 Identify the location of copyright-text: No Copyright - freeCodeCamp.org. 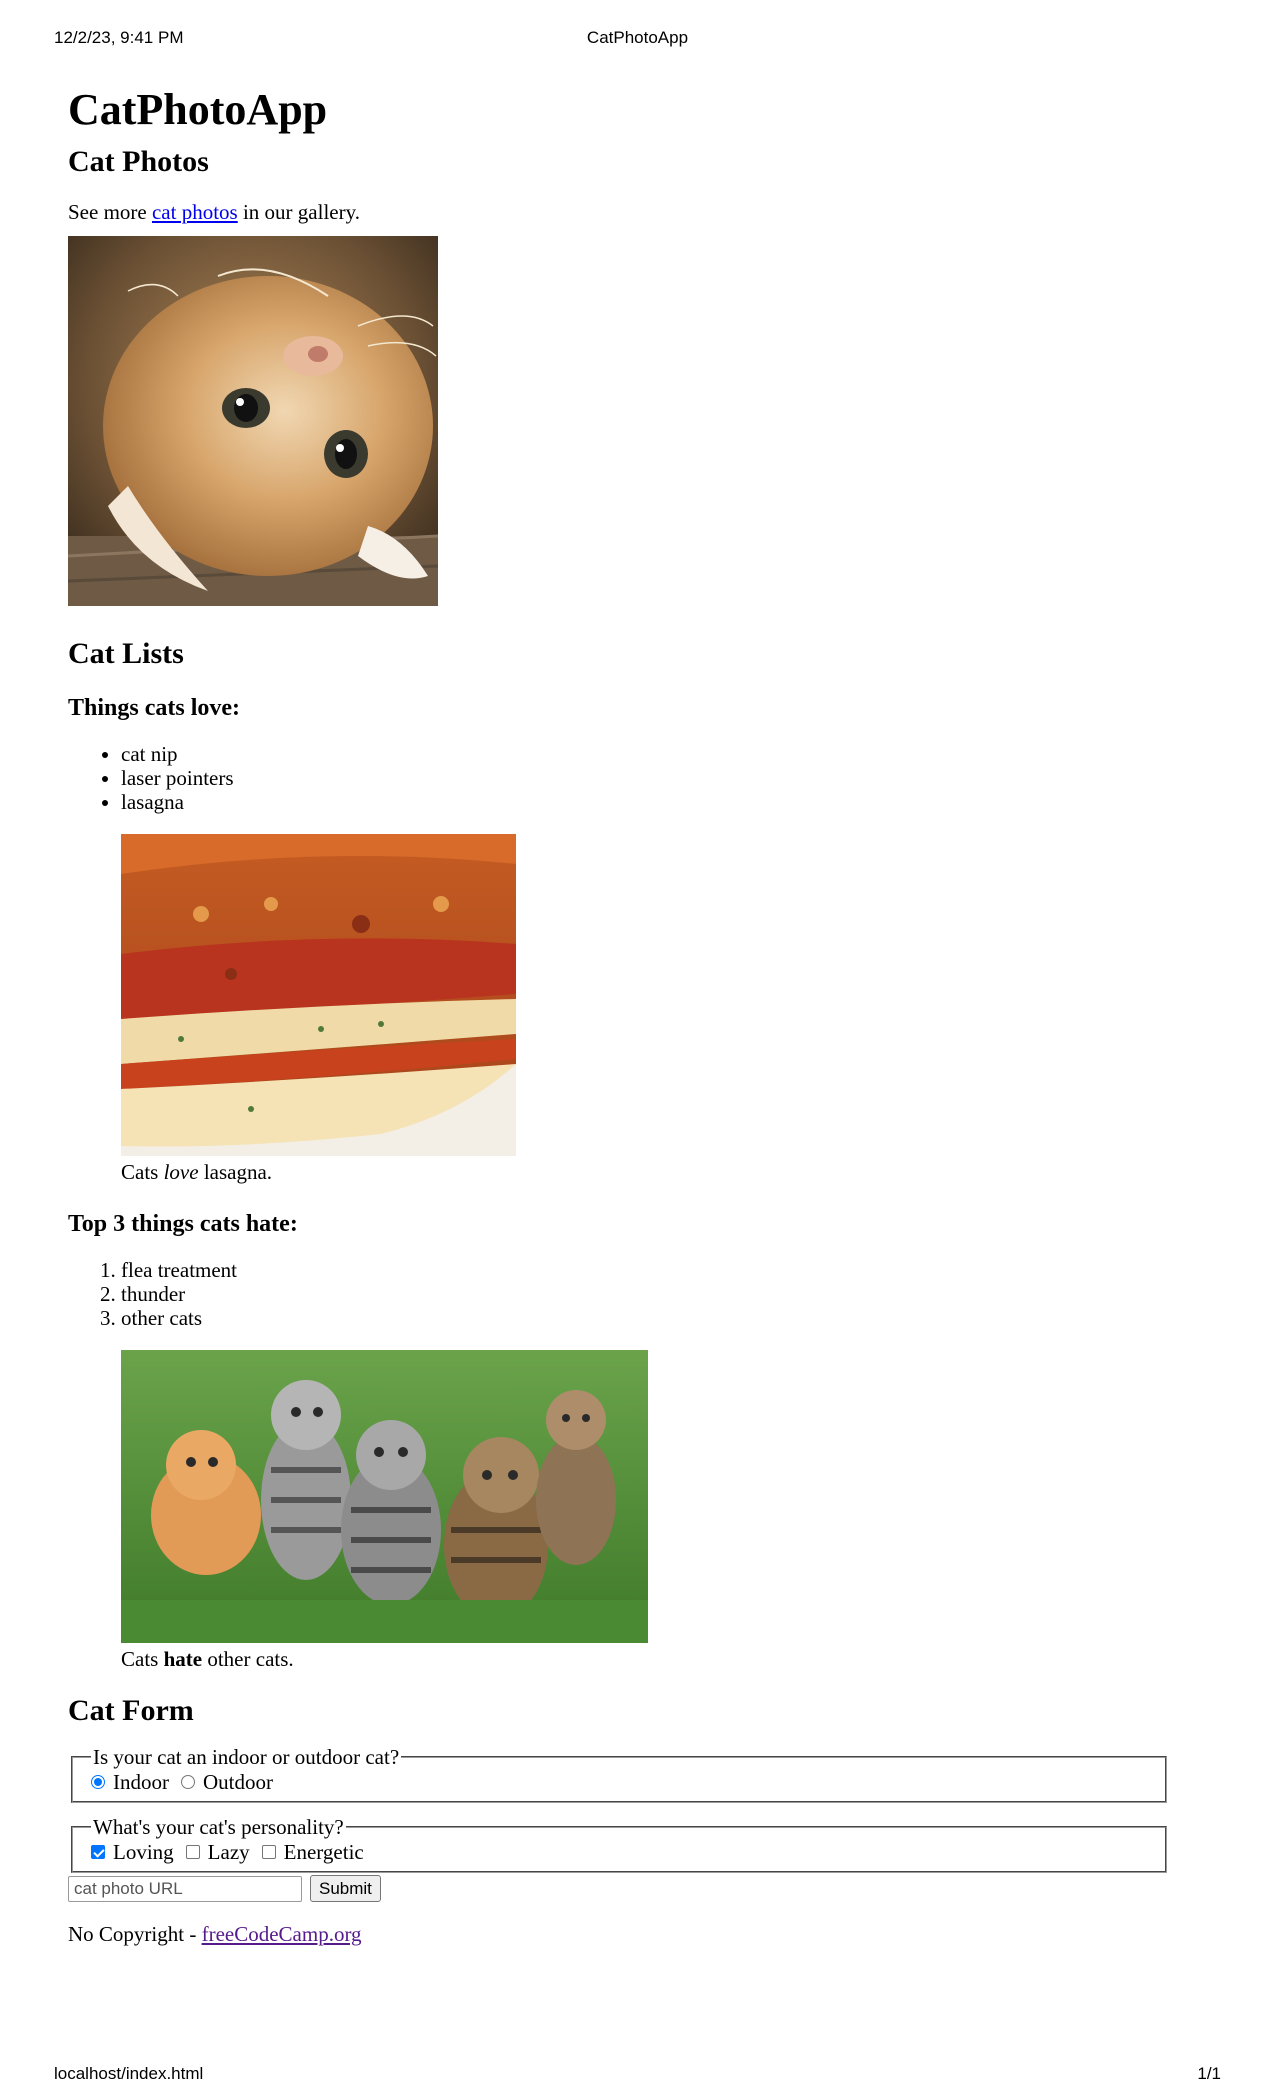
(638, 1934).